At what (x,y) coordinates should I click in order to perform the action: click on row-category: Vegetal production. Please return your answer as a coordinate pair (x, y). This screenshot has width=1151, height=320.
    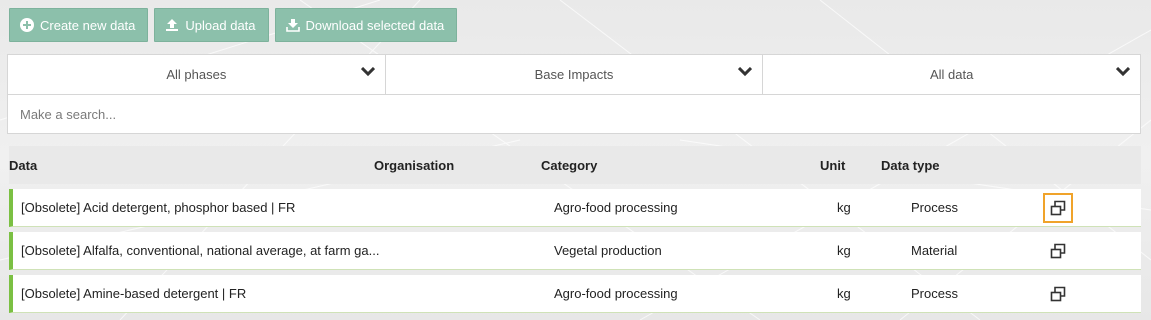
    Looking at the image, I should click on (608, 250).